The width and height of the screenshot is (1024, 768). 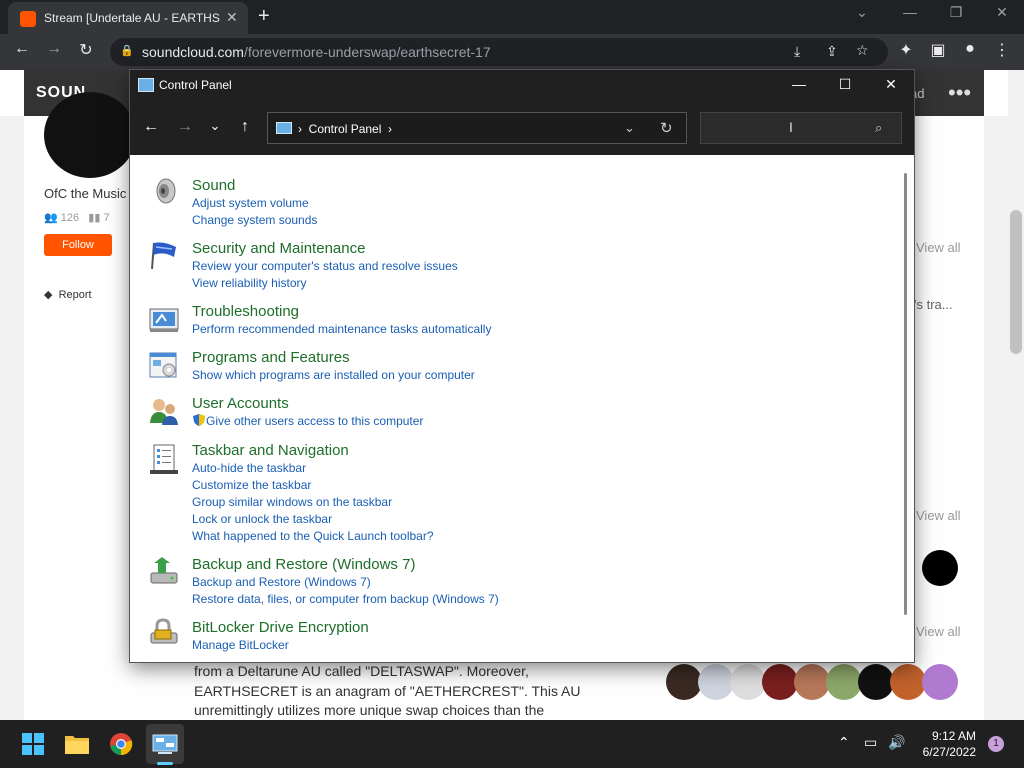 What do you see at coordinates (280, 645) in the screenshot?
I see `category-link: Manage BitLocker` at bounding box center [280, 645].